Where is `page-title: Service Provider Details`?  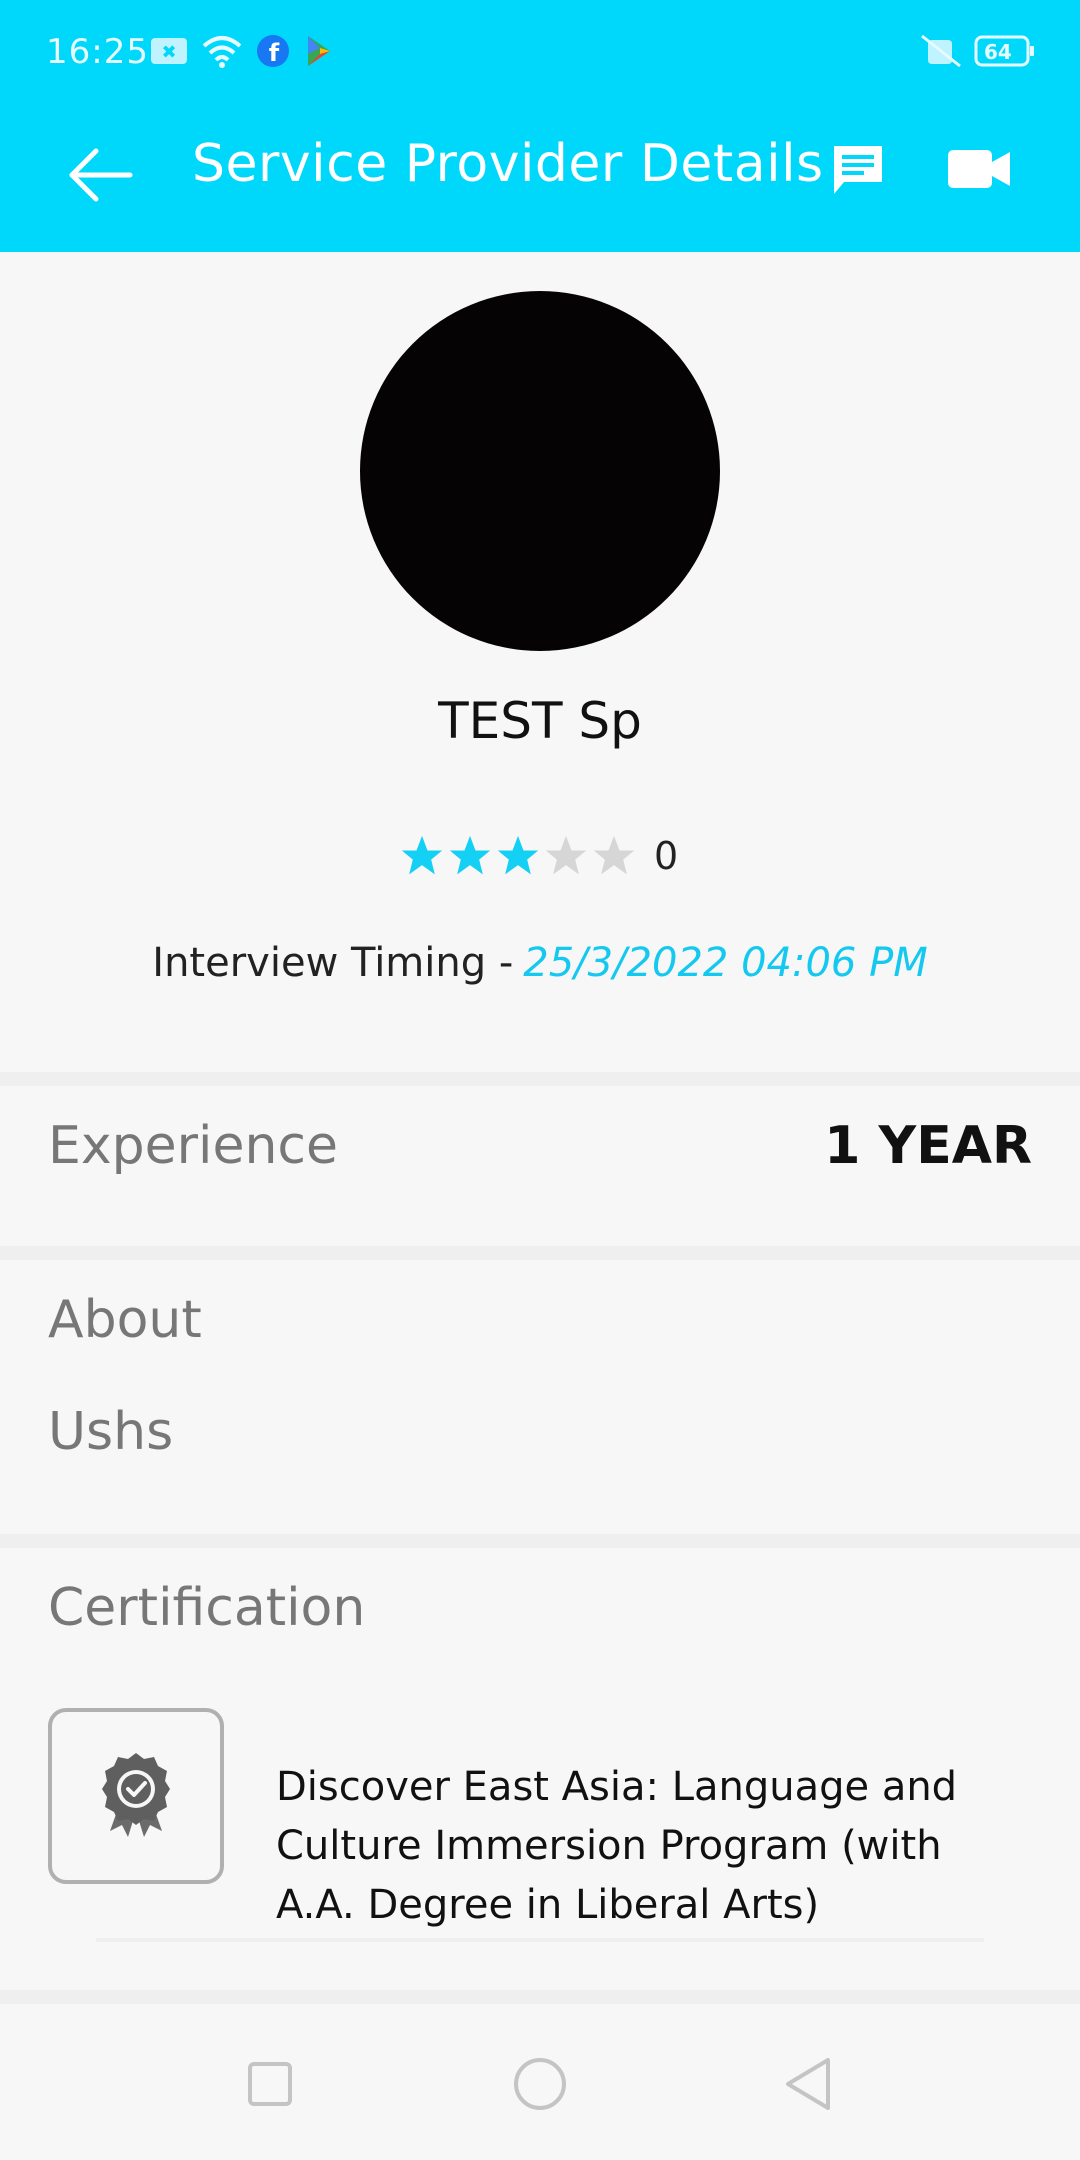 page-title: Service Provider Details is located at coordinates (508, 164).